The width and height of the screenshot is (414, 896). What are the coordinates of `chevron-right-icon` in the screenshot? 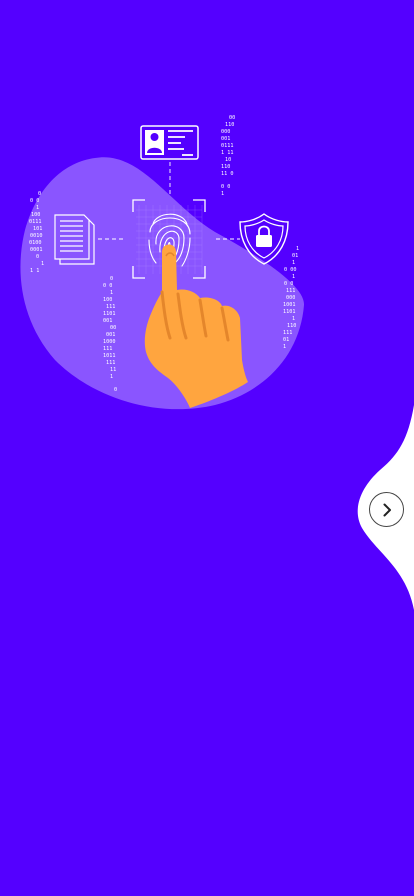 It's located at (387, 509).